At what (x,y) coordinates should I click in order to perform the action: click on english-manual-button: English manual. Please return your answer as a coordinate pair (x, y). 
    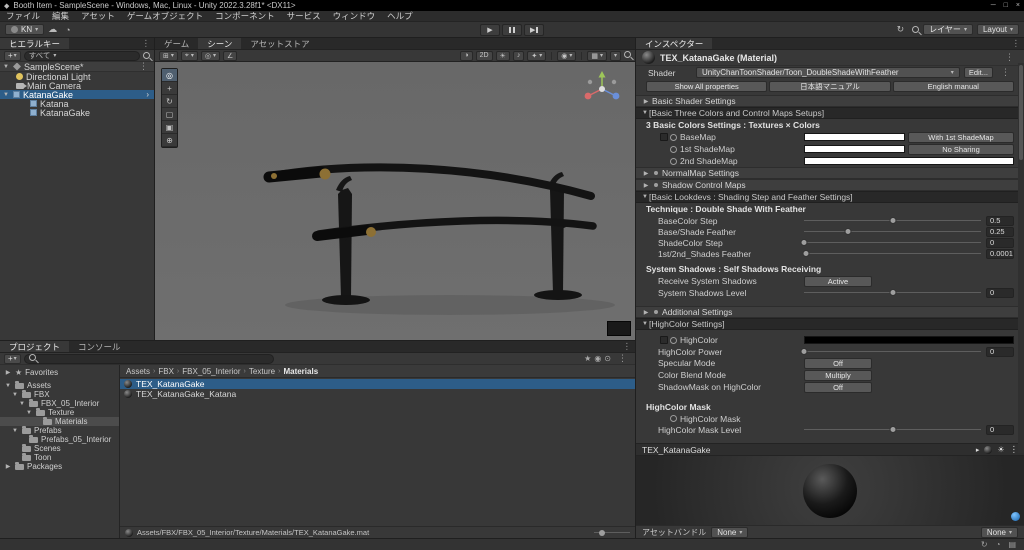
    Looking at the image, I should click on (953, 86).